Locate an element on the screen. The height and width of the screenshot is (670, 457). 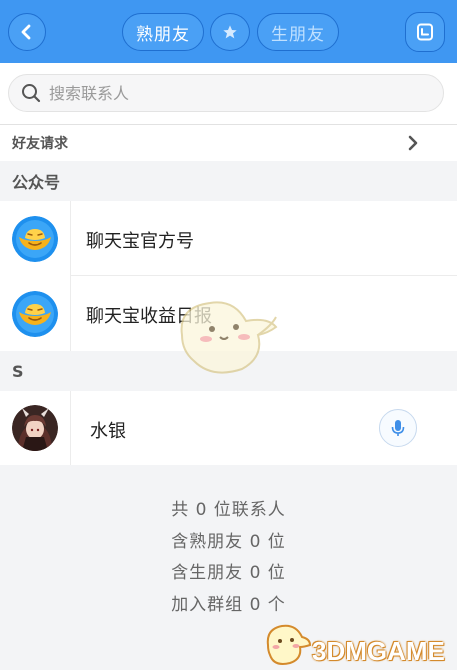
list-item-official-account: 聊天宝官方号 is located at coordinates (228, 238).